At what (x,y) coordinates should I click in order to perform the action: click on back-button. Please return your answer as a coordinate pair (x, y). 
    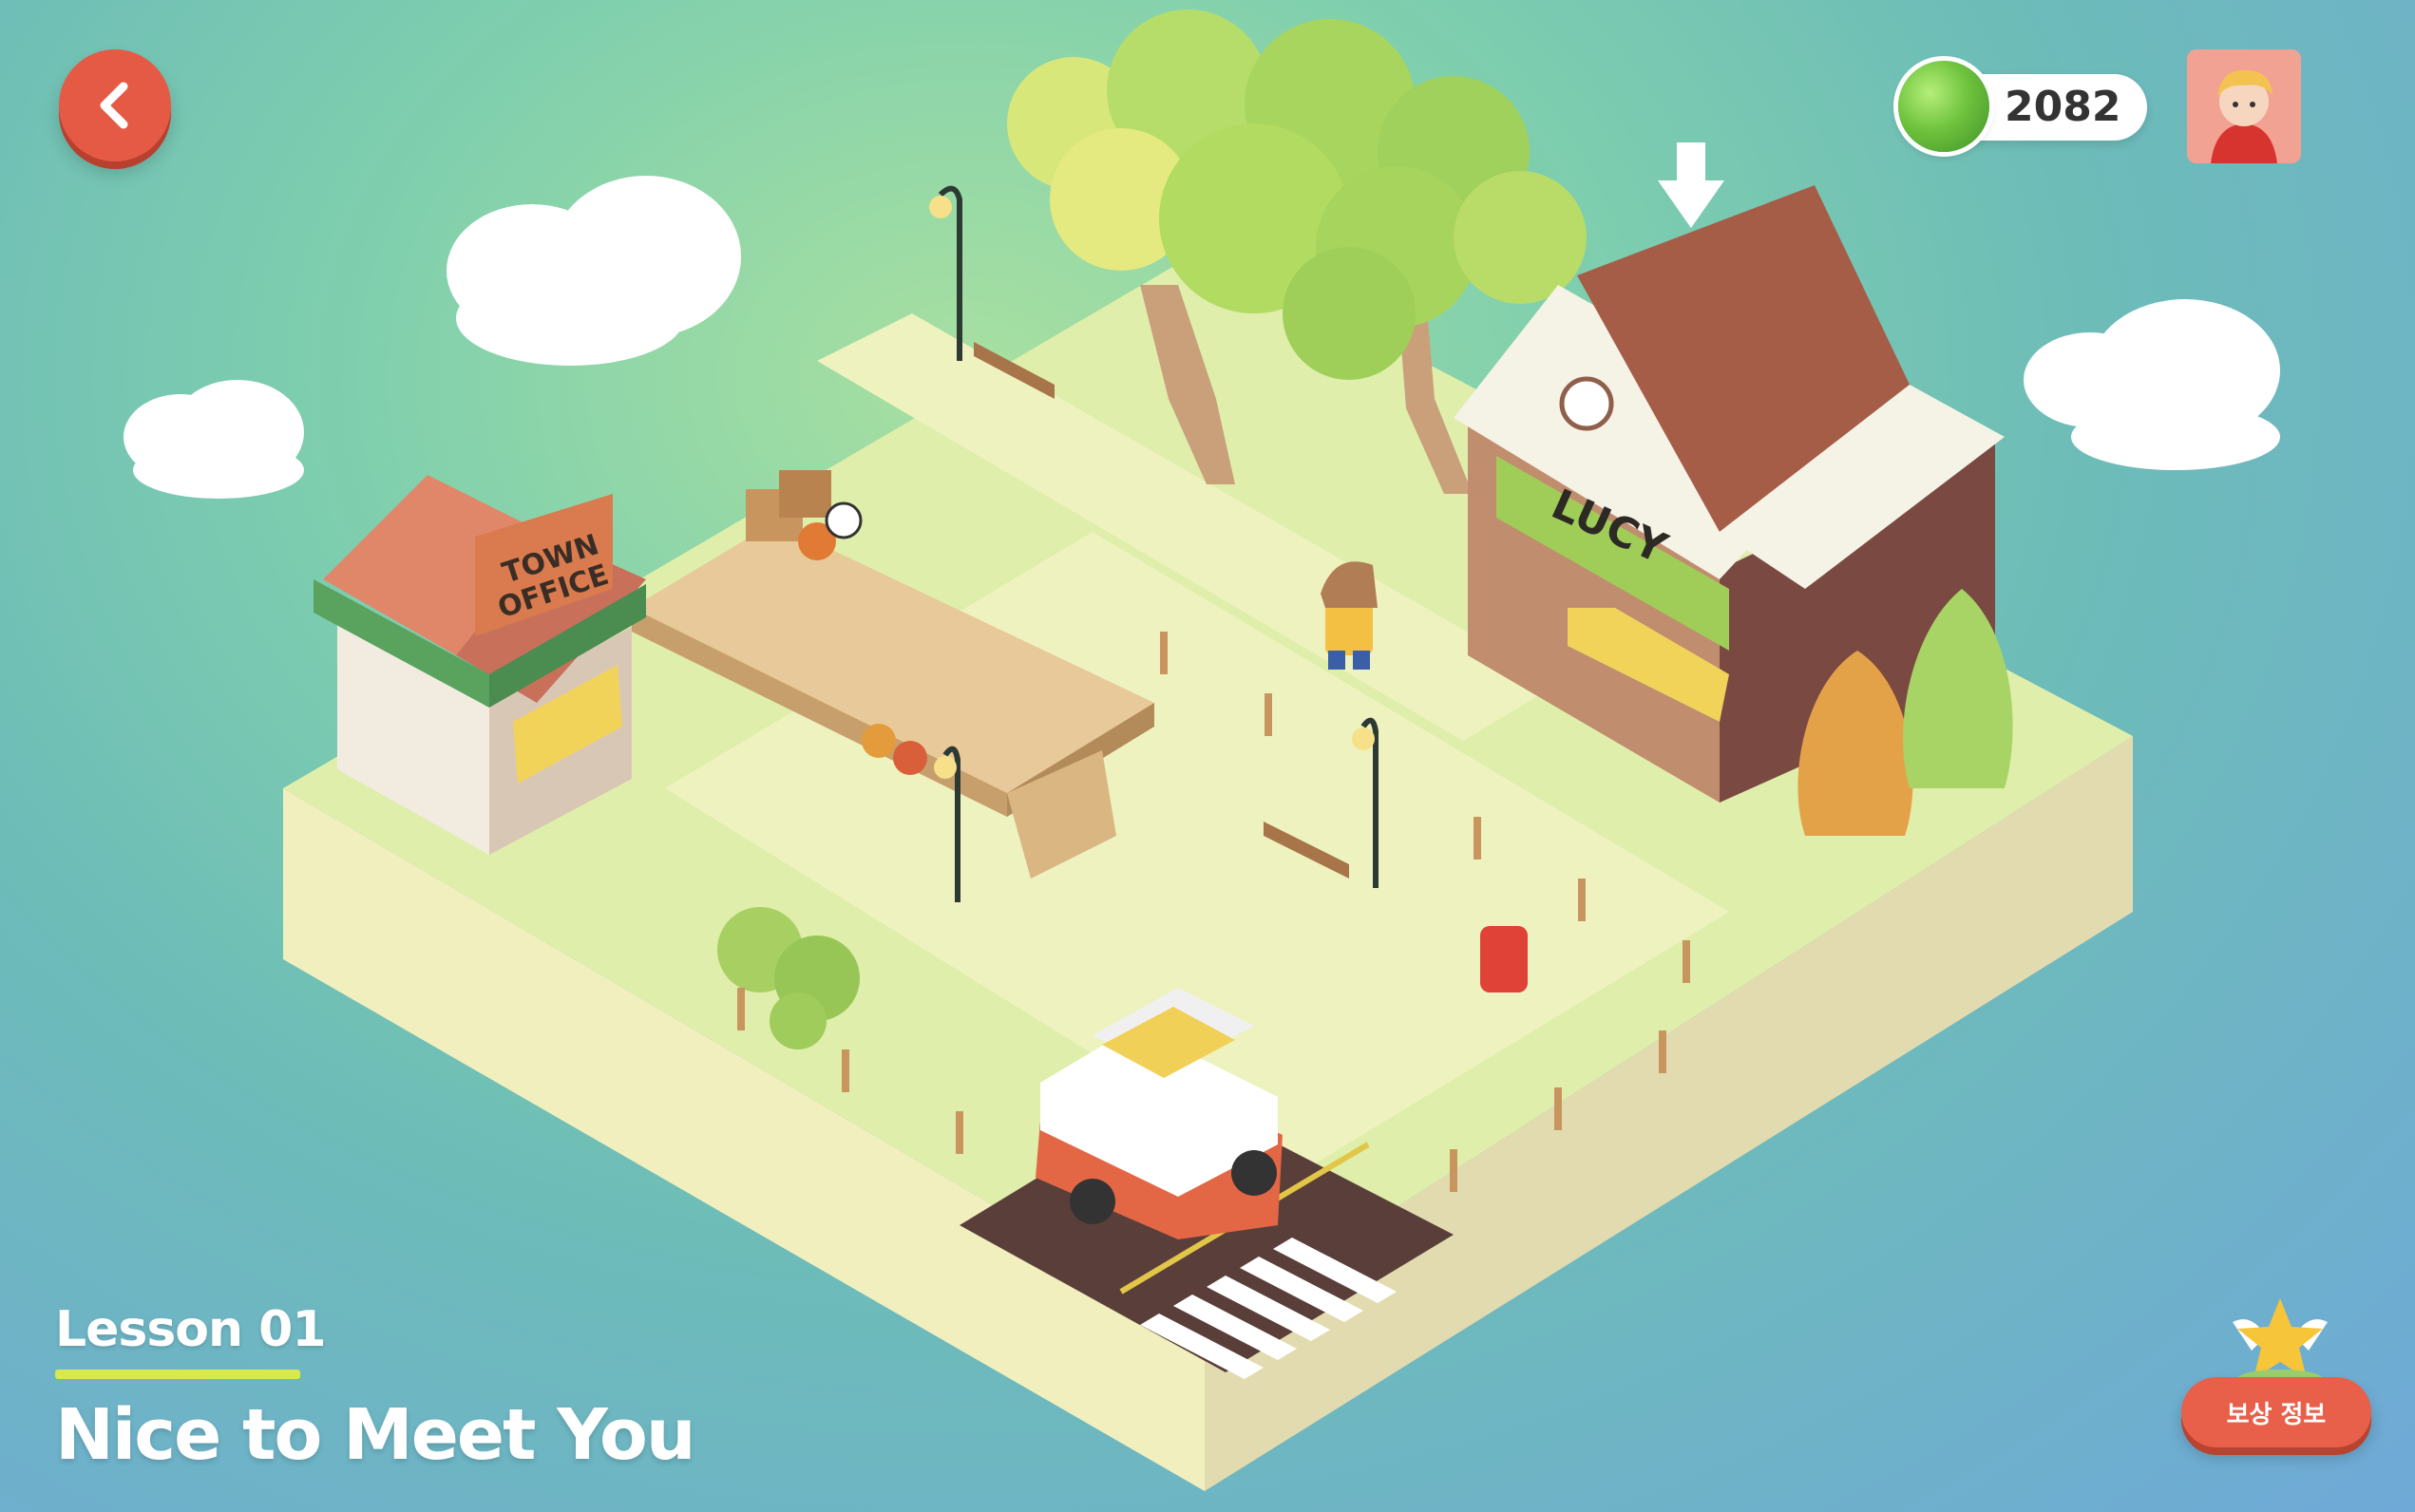
    Looking at the image, I should click on (115, 105).